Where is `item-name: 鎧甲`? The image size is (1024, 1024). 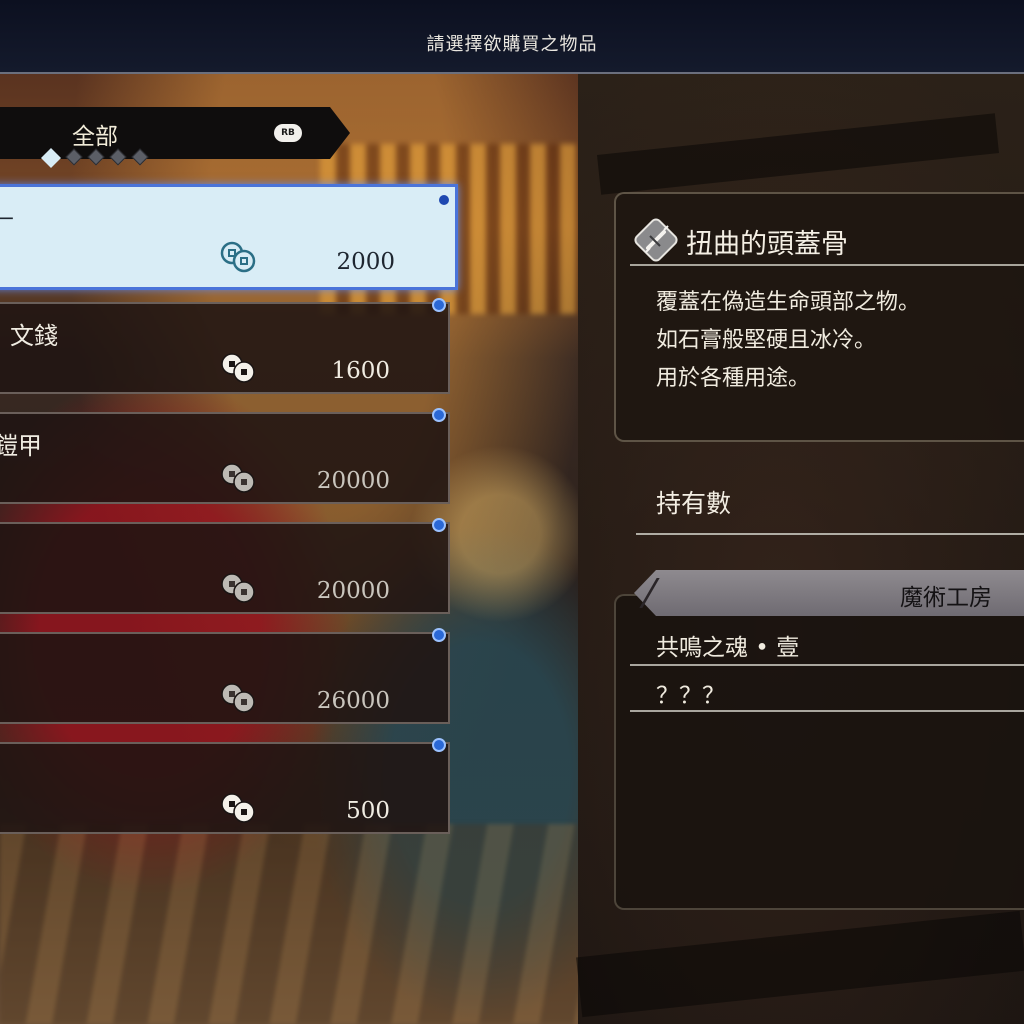
item-name: 鎧甲 is located at coordinates (21, 446).